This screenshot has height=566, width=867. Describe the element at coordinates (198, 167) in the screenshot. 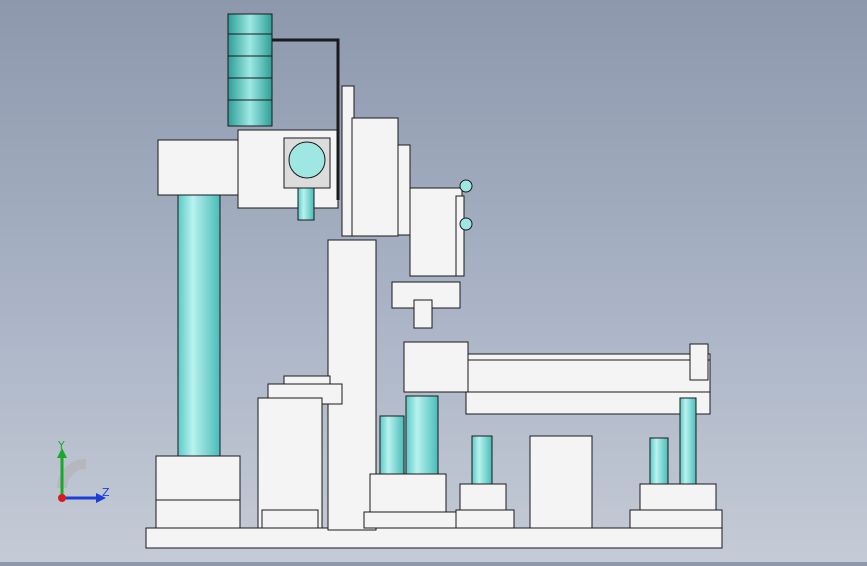

I see `left-head-block` at that location.